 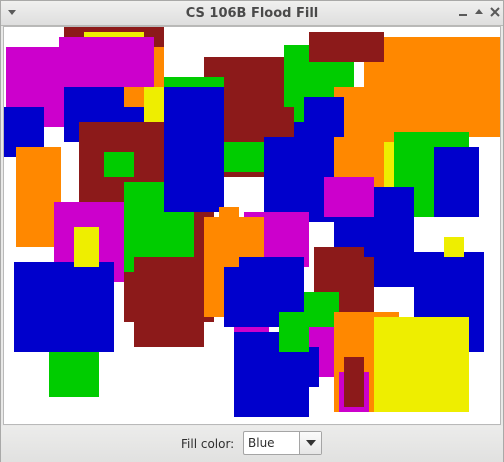 I want to click on title-bar: CS 106B Flood Fill, so click(x=252, y=13).